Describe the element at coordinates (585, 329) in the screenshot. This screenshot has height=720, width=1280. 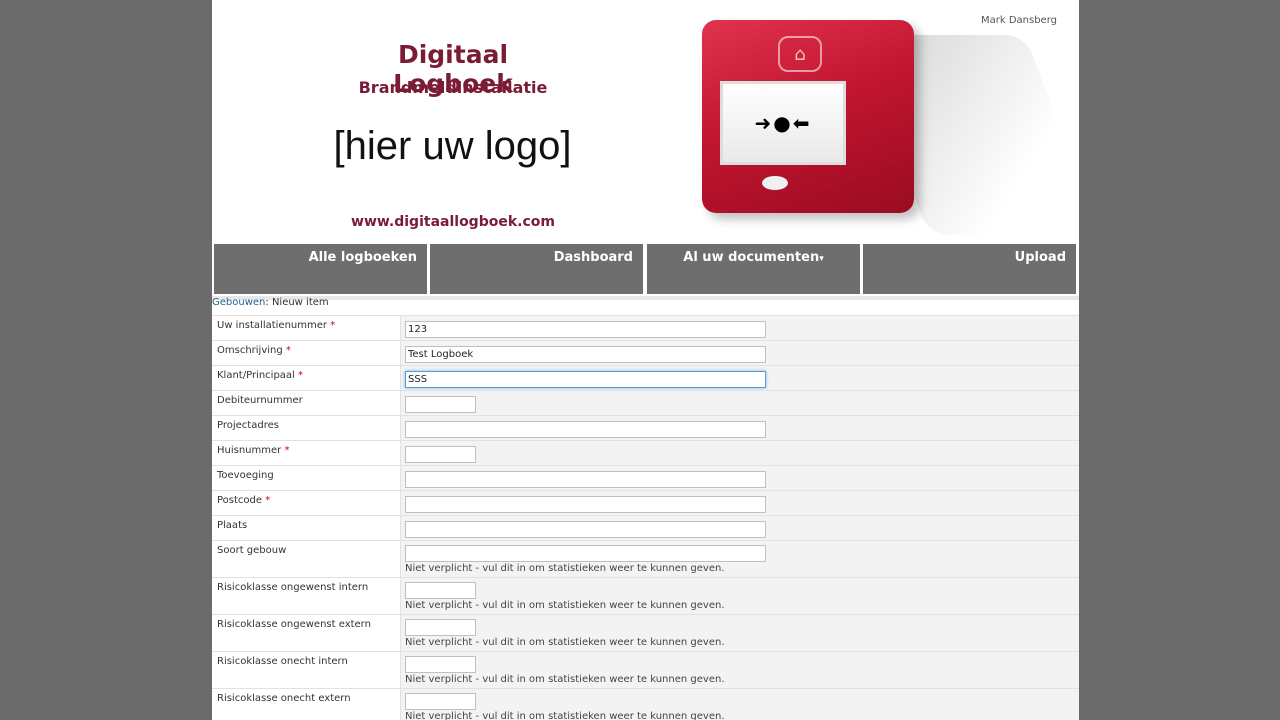
I see `installatienummer-input` at that location.